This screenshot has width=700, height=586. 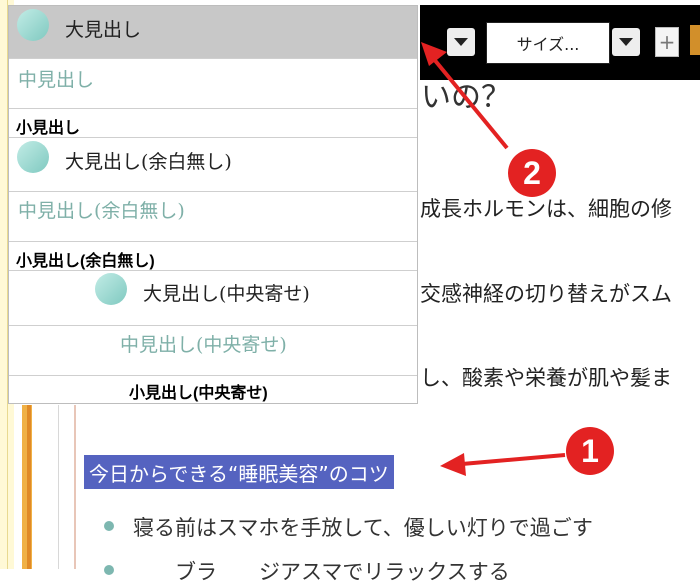 What do you see at coordinates (213, 256) in the screenshot?
I see `menu-item-small-heading-no-margin: 小見出し(余白無し)` at bounding box center [213, 256].